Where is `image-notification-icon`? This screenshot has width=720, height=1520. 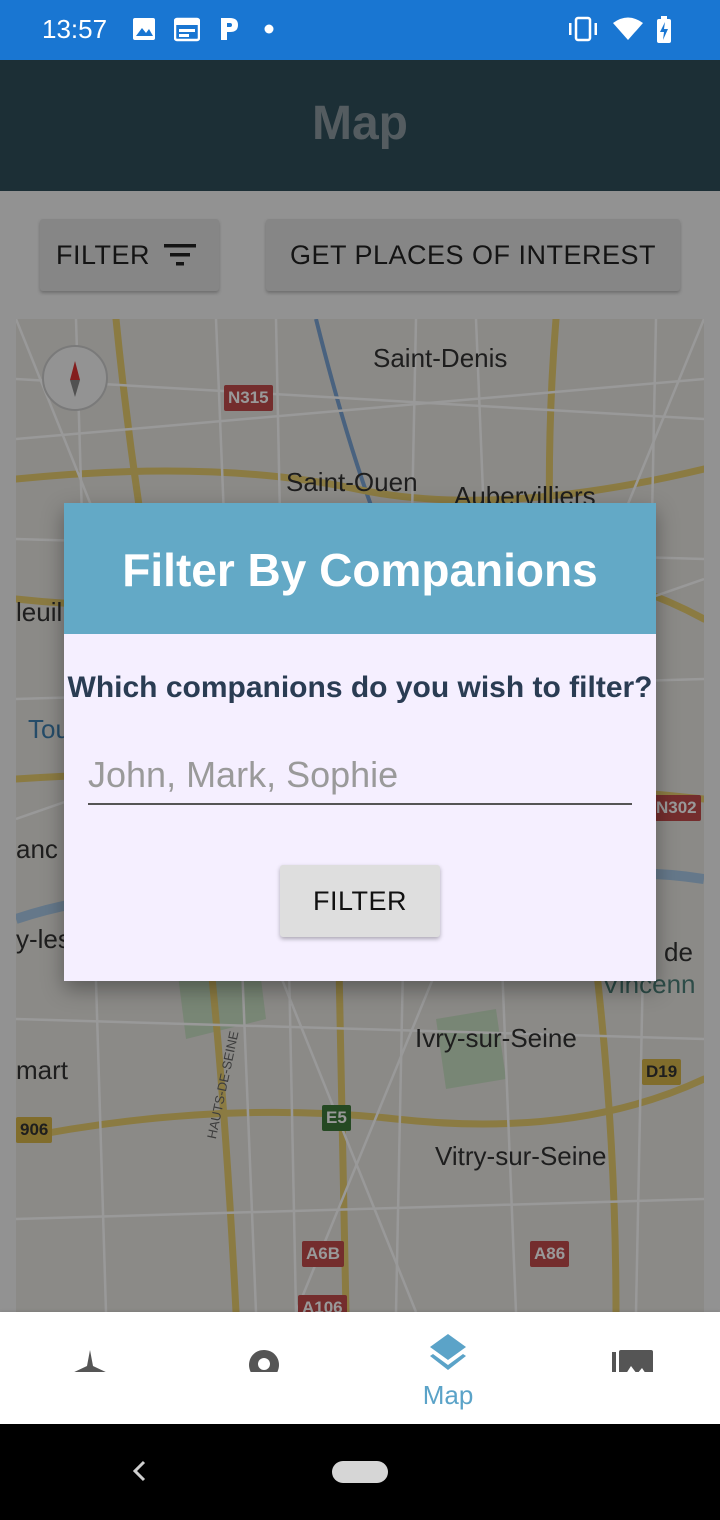
image-notification-icon is located at coordinates (144, 29).